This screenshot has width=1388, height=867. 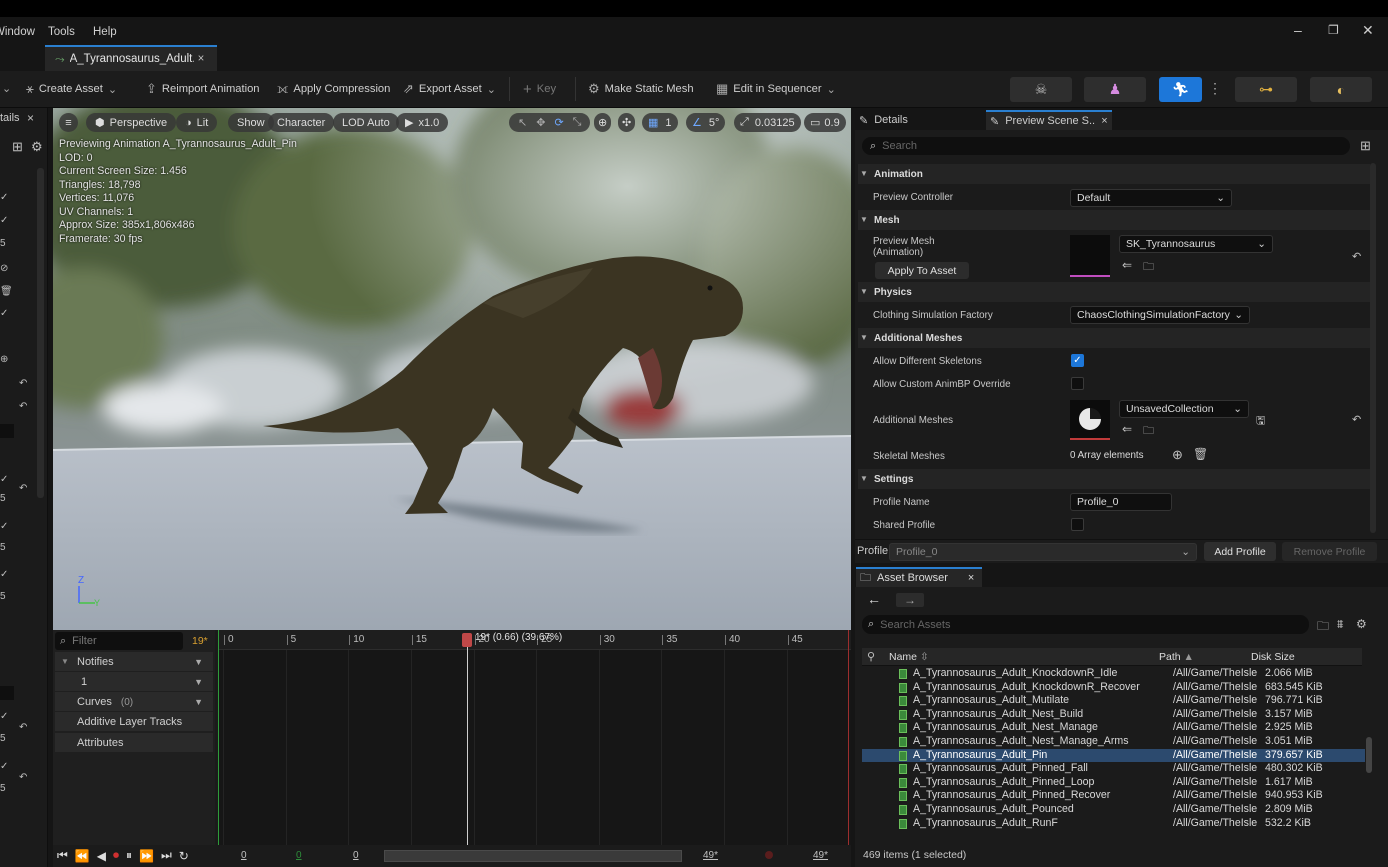 I want to click on restore-button: ❐, so click(x=1333, y=30).